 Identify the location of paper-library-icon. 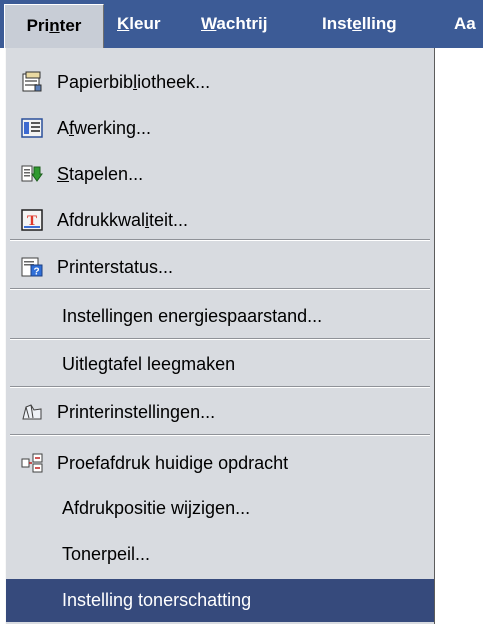
(32, 82).